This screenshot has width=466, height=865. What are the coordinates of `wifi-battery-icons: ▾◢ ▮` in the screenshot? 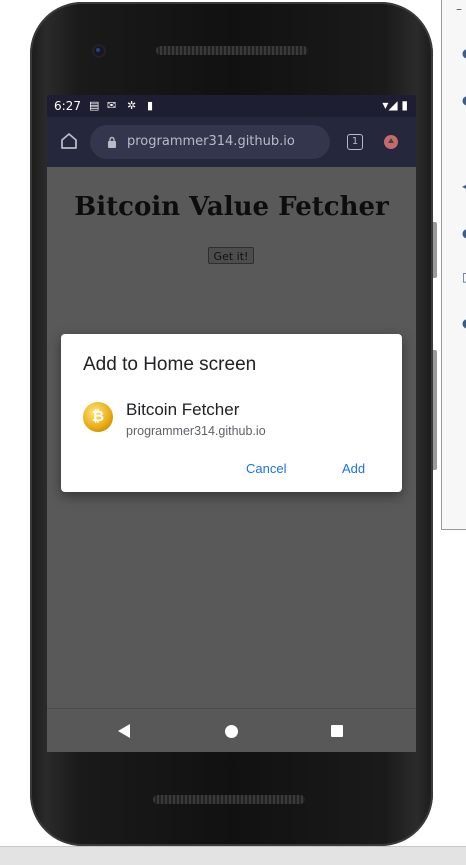 It's located at (395, 105).